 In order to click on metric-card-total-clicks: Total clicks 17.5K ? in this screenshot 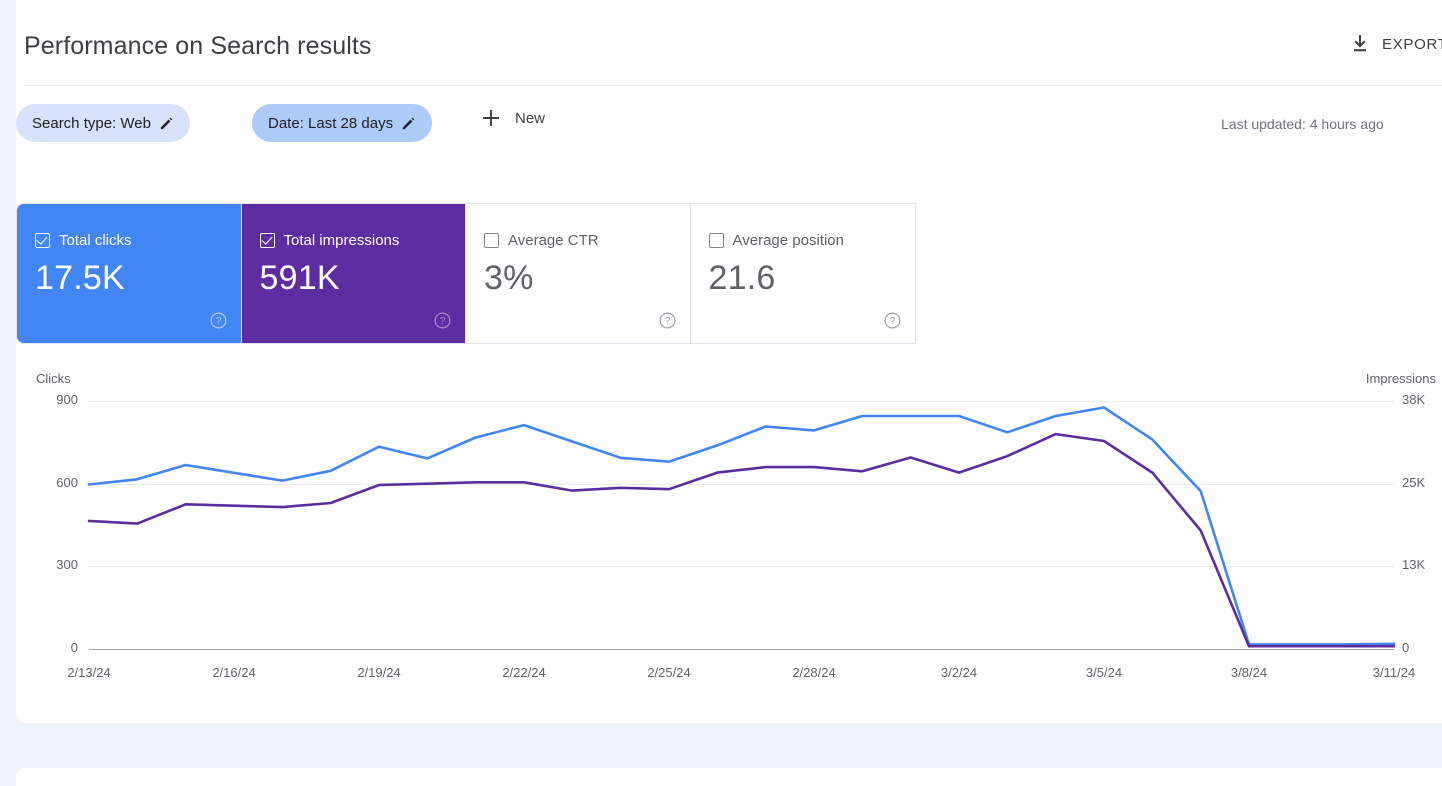, I will do `click(129, 273)`.